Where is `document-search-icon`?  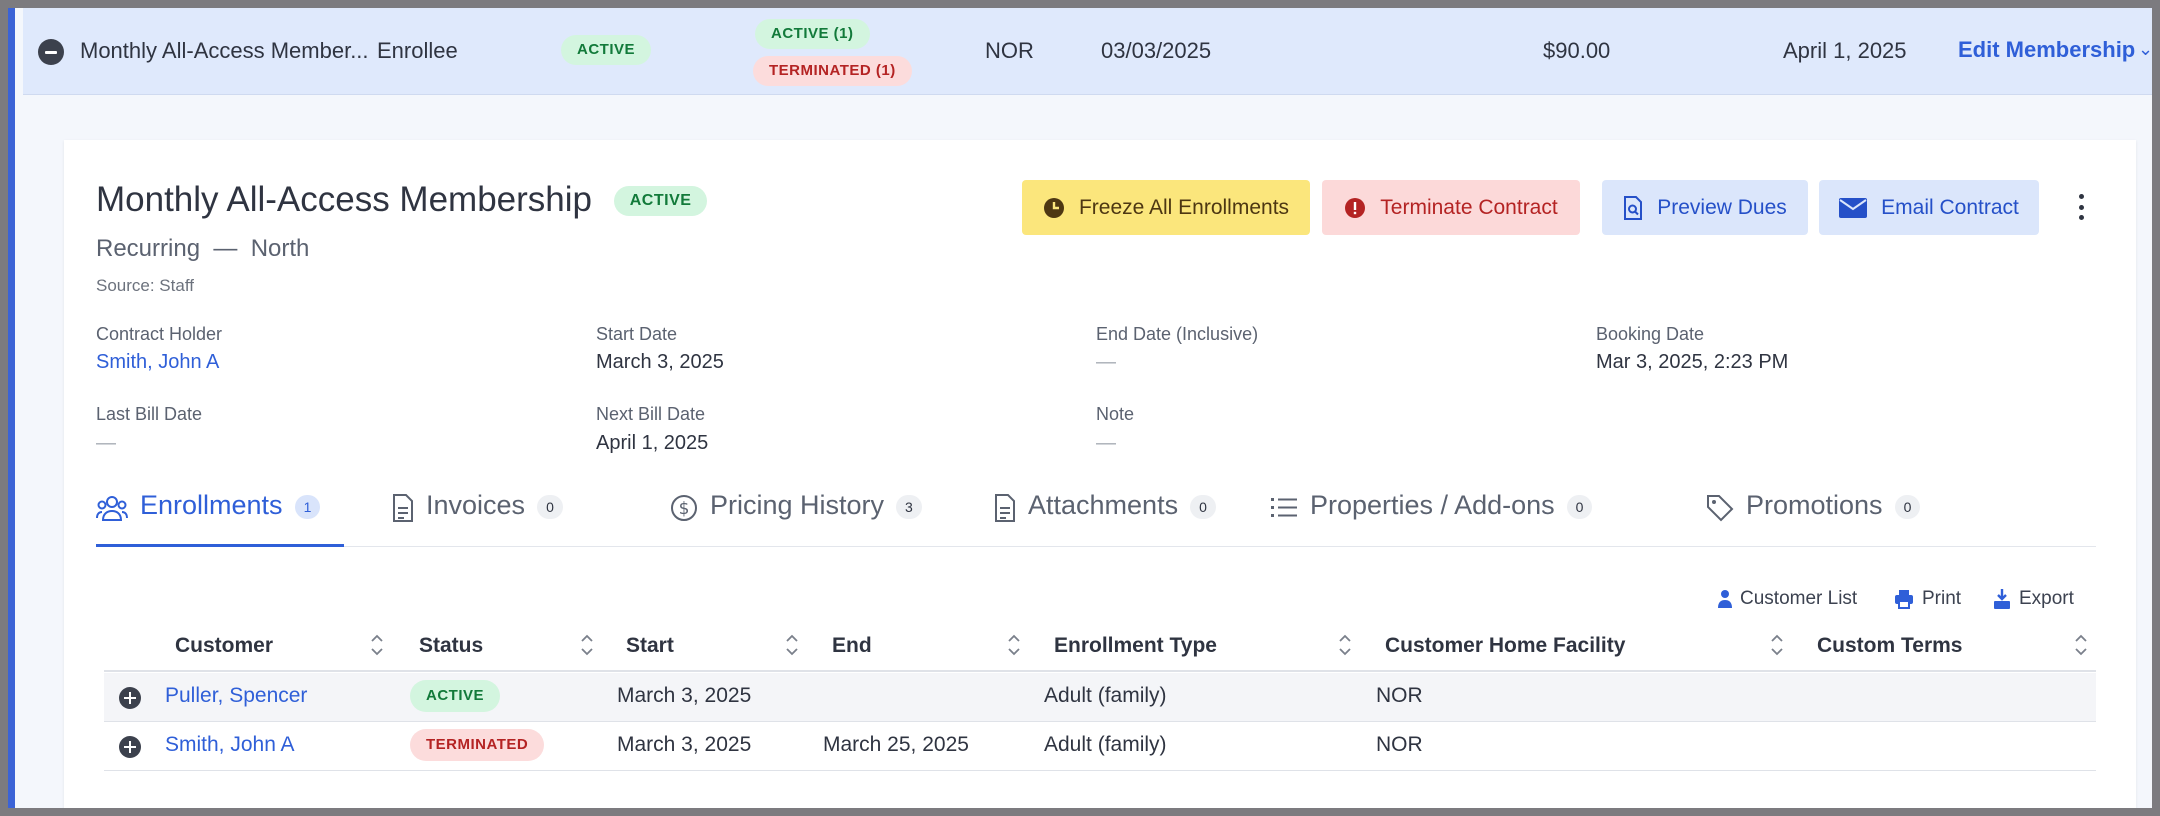
document-search-icon is located at coordinates (1633, 207).